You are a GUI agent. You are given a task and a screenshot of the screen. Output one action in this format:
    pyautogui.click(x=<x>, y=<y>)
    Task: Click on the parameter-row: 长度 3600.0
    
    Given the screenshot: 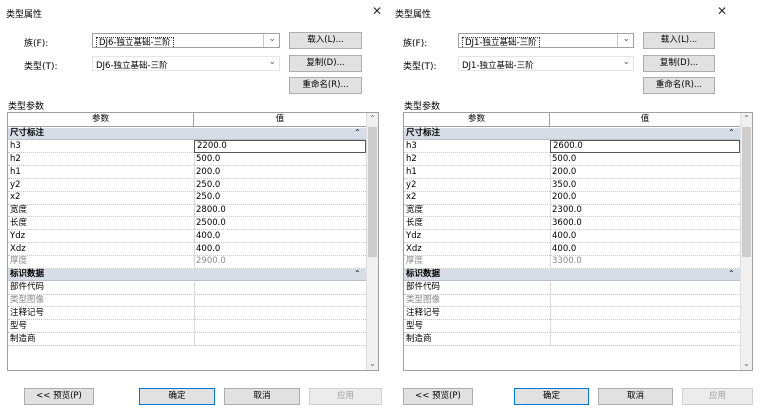 What is the action you would take?
    pyautogui.click(x=572, y=224)
    